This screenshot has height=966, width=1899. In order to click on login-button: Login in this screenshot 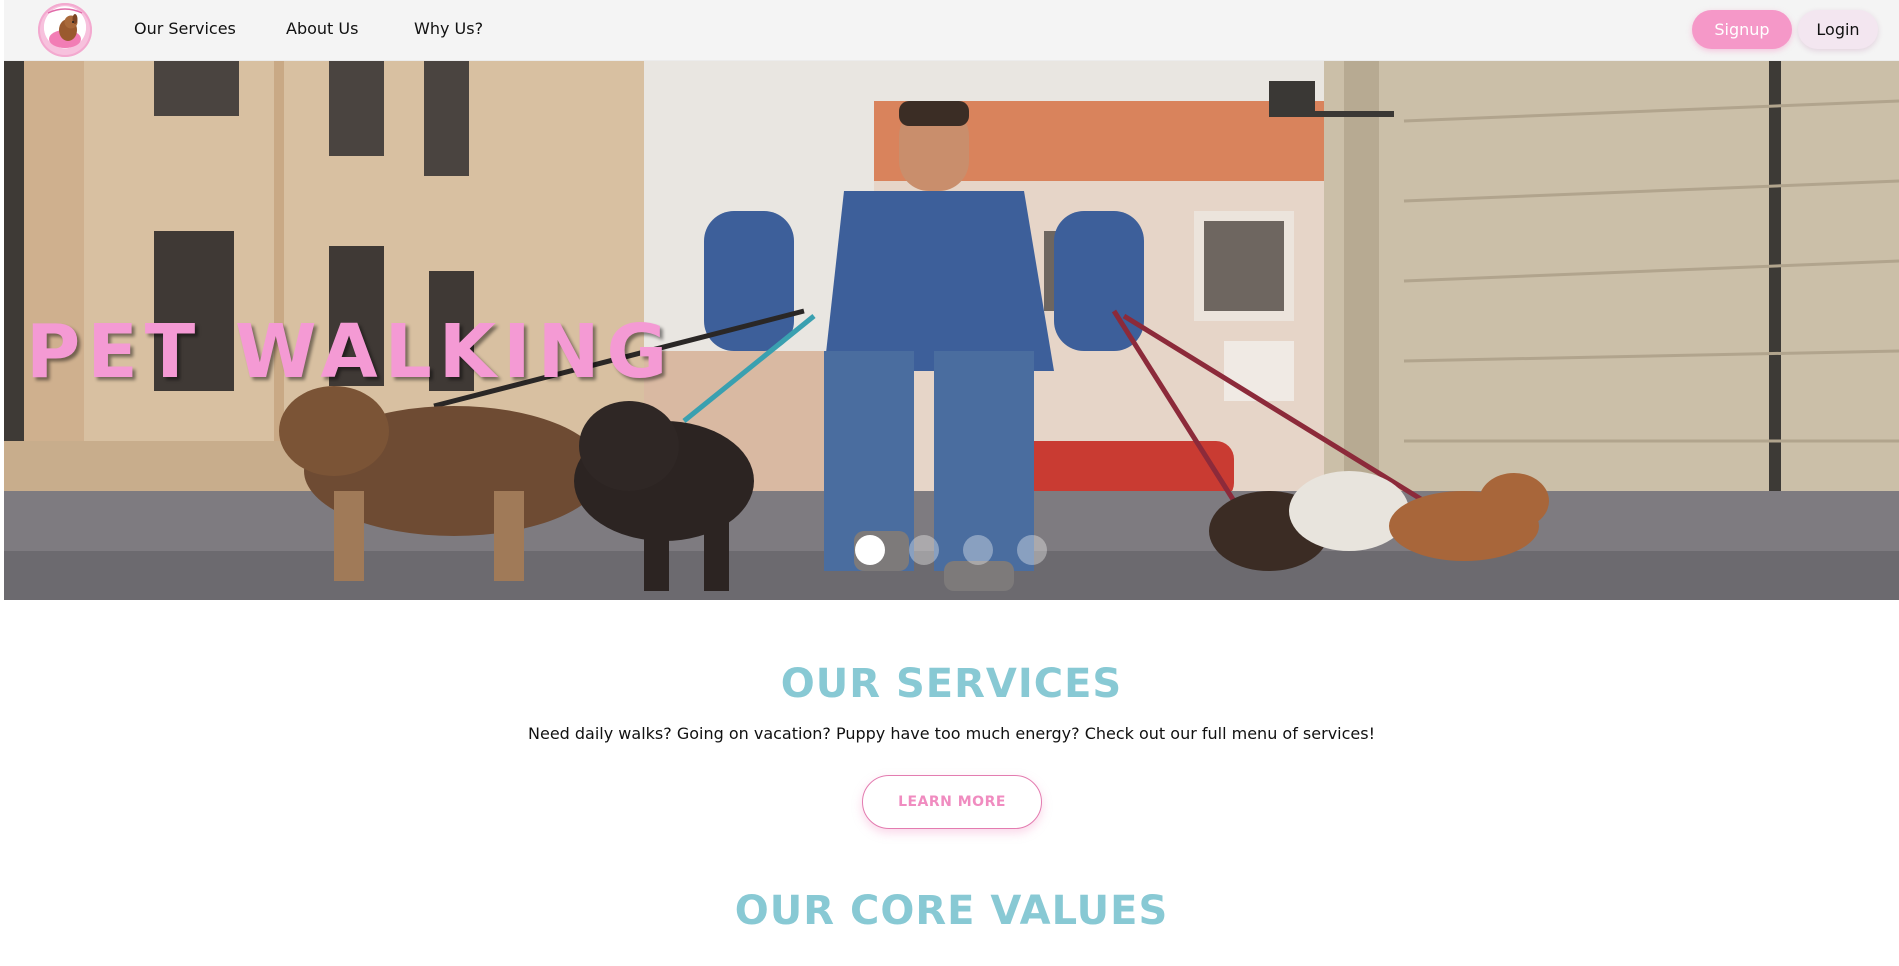, I will do `click(1838, 29)`.